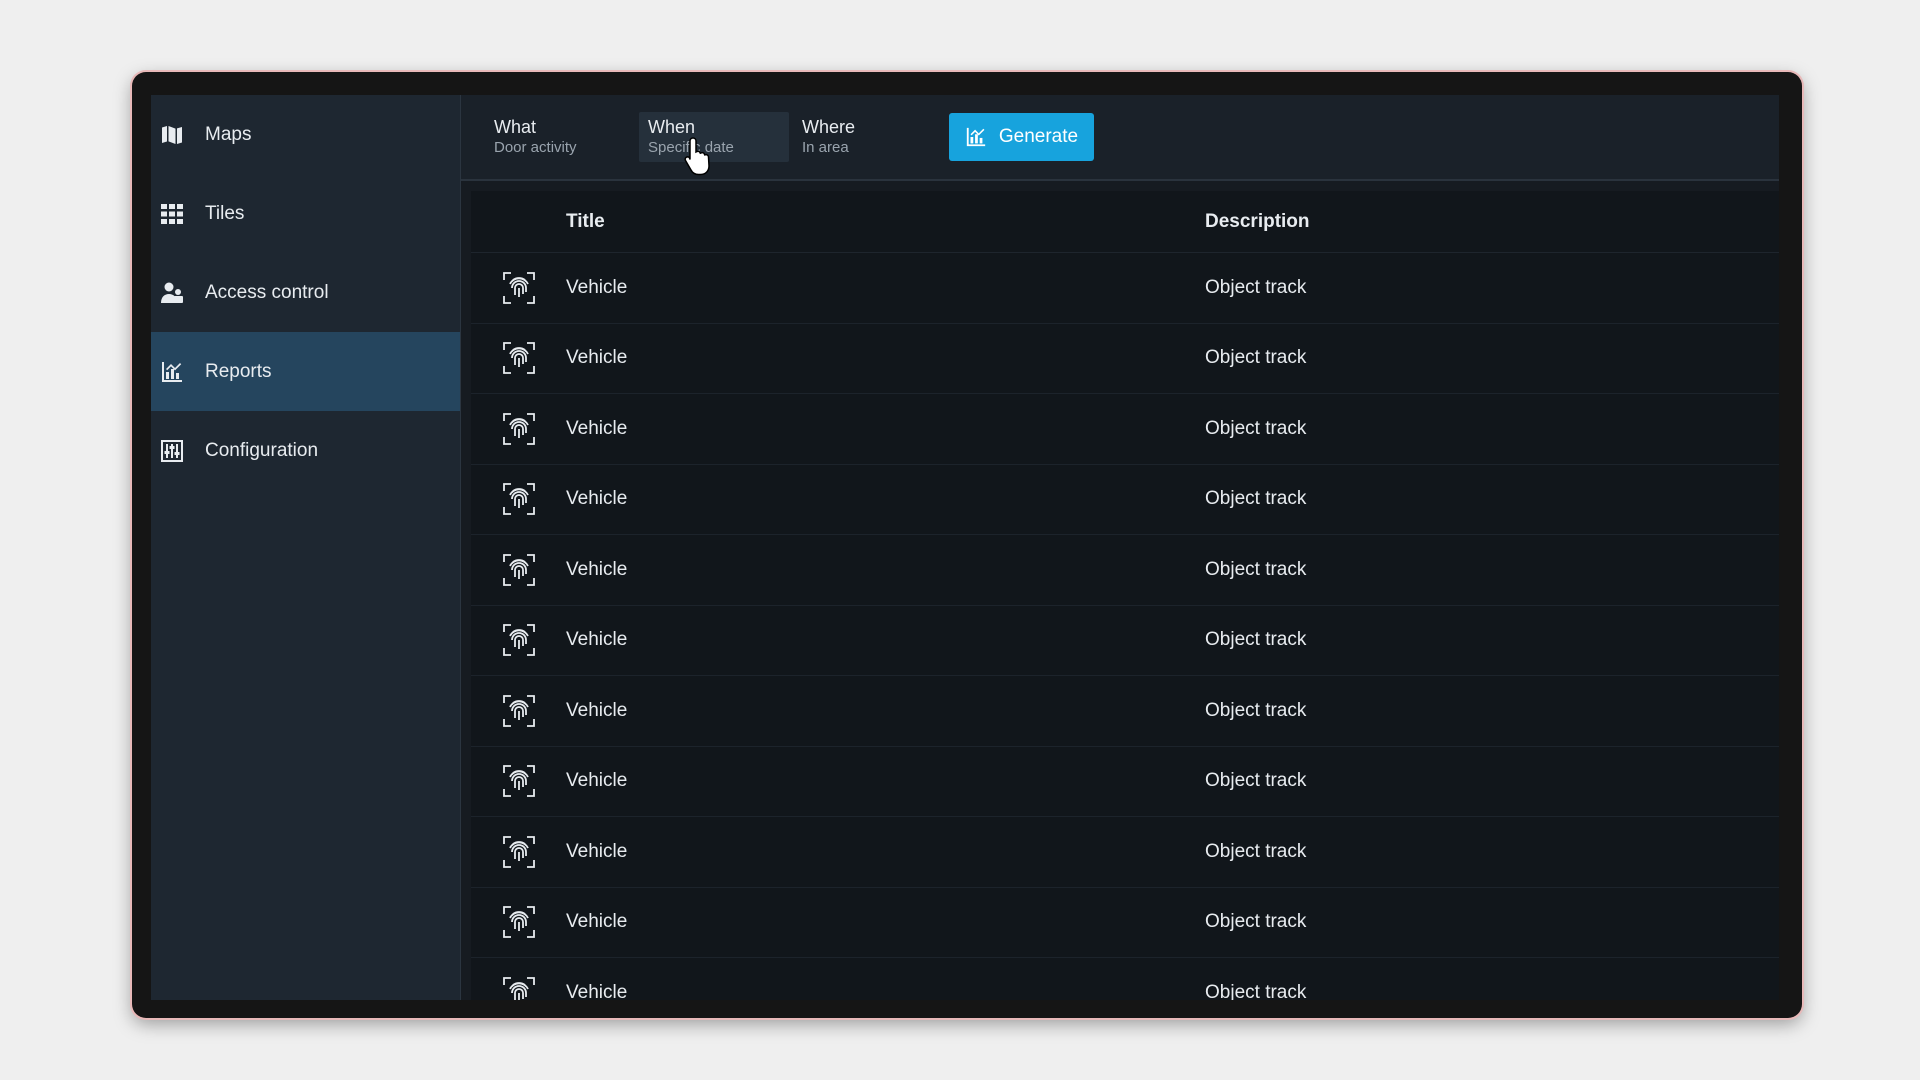 The height and width of the screenshot is (1080, 1920). I want to click on sidebar-item-maps: Maps, so click(305, 134).